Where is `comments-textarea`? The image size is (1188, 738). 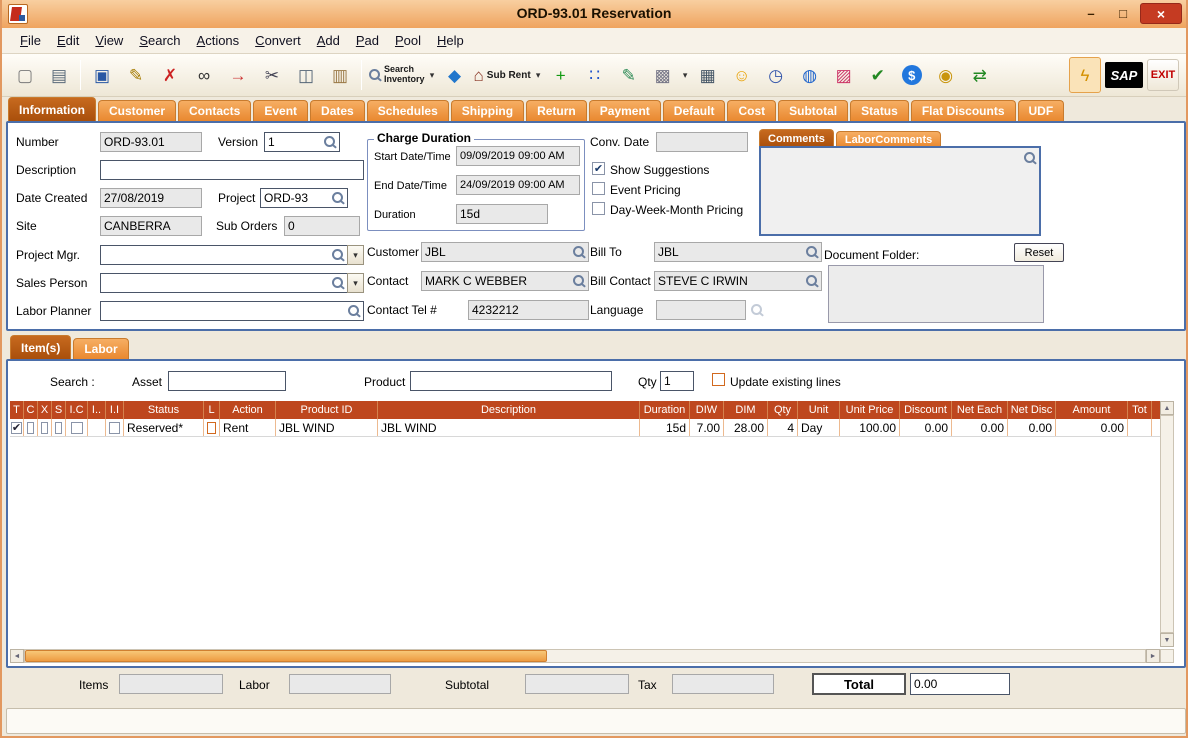
comments-textarea is located at coordinates (900, 191).